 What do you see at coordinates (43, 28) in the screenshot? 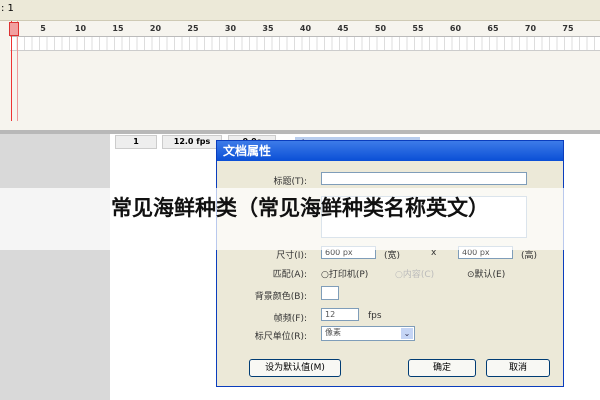
I see `ruler-tick: 5` at bounding box center [43, 28].